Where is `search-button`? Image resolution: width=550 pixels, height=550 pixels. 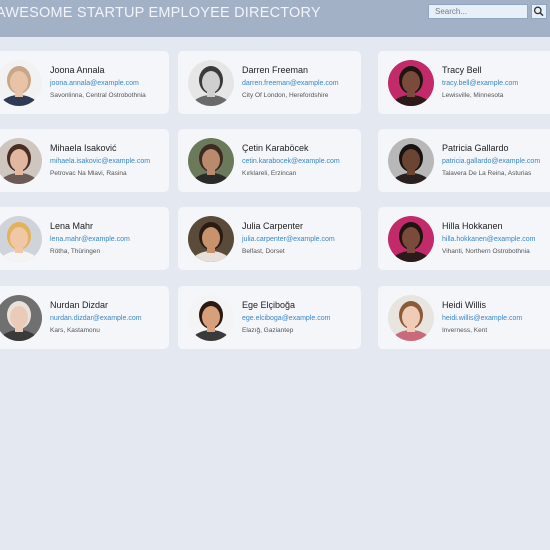
search-button is located at coordinates (539, 11).